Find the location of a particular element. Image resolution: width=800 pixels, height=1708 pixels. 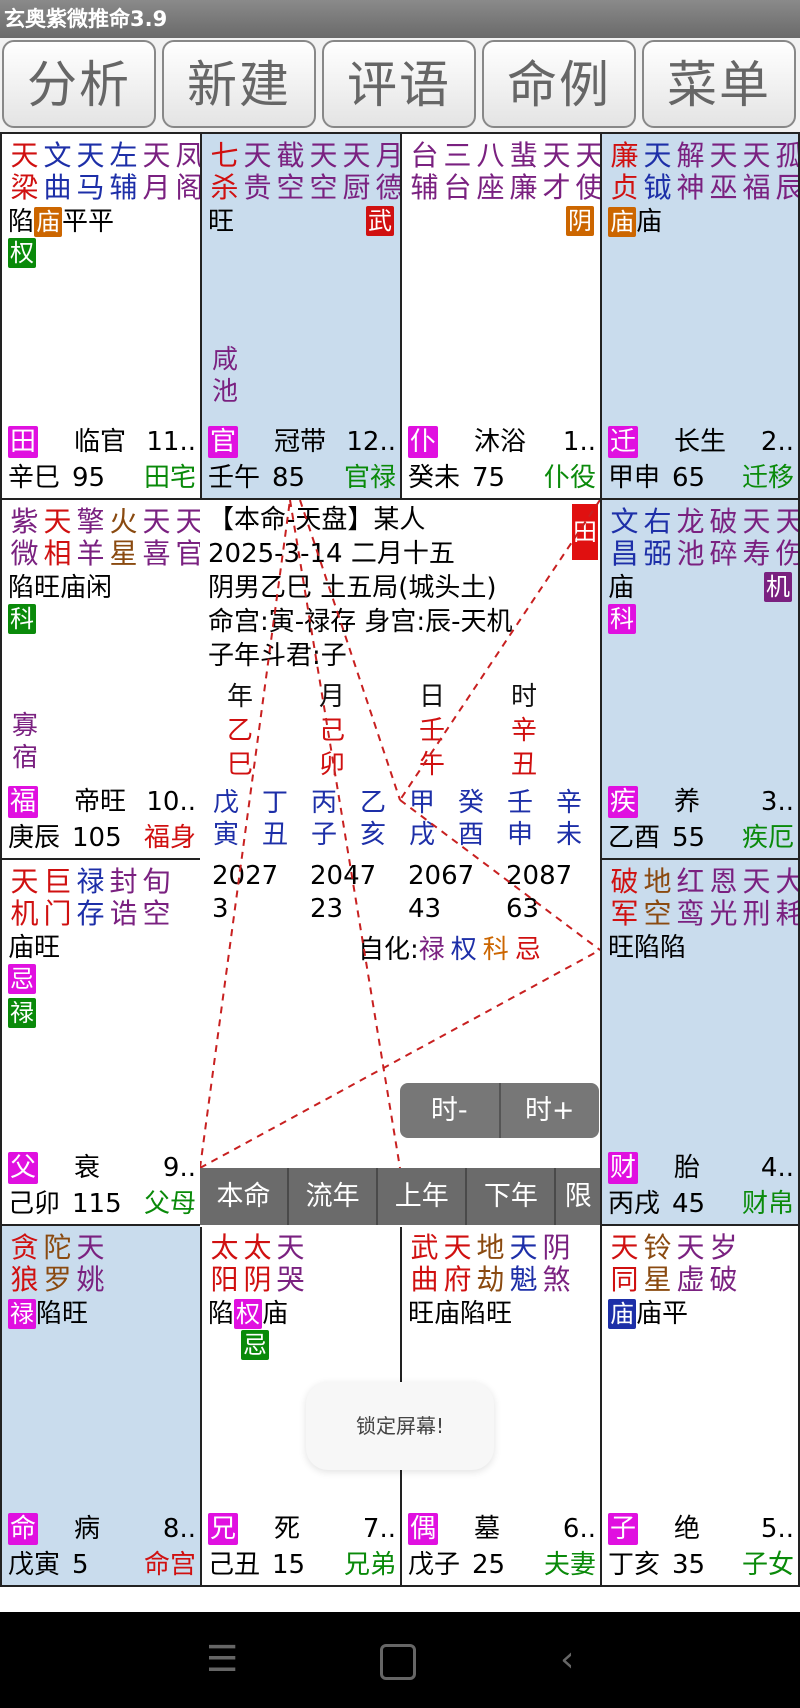

palace-ganzhi: 甲申 is located at coordinates (634, 478).